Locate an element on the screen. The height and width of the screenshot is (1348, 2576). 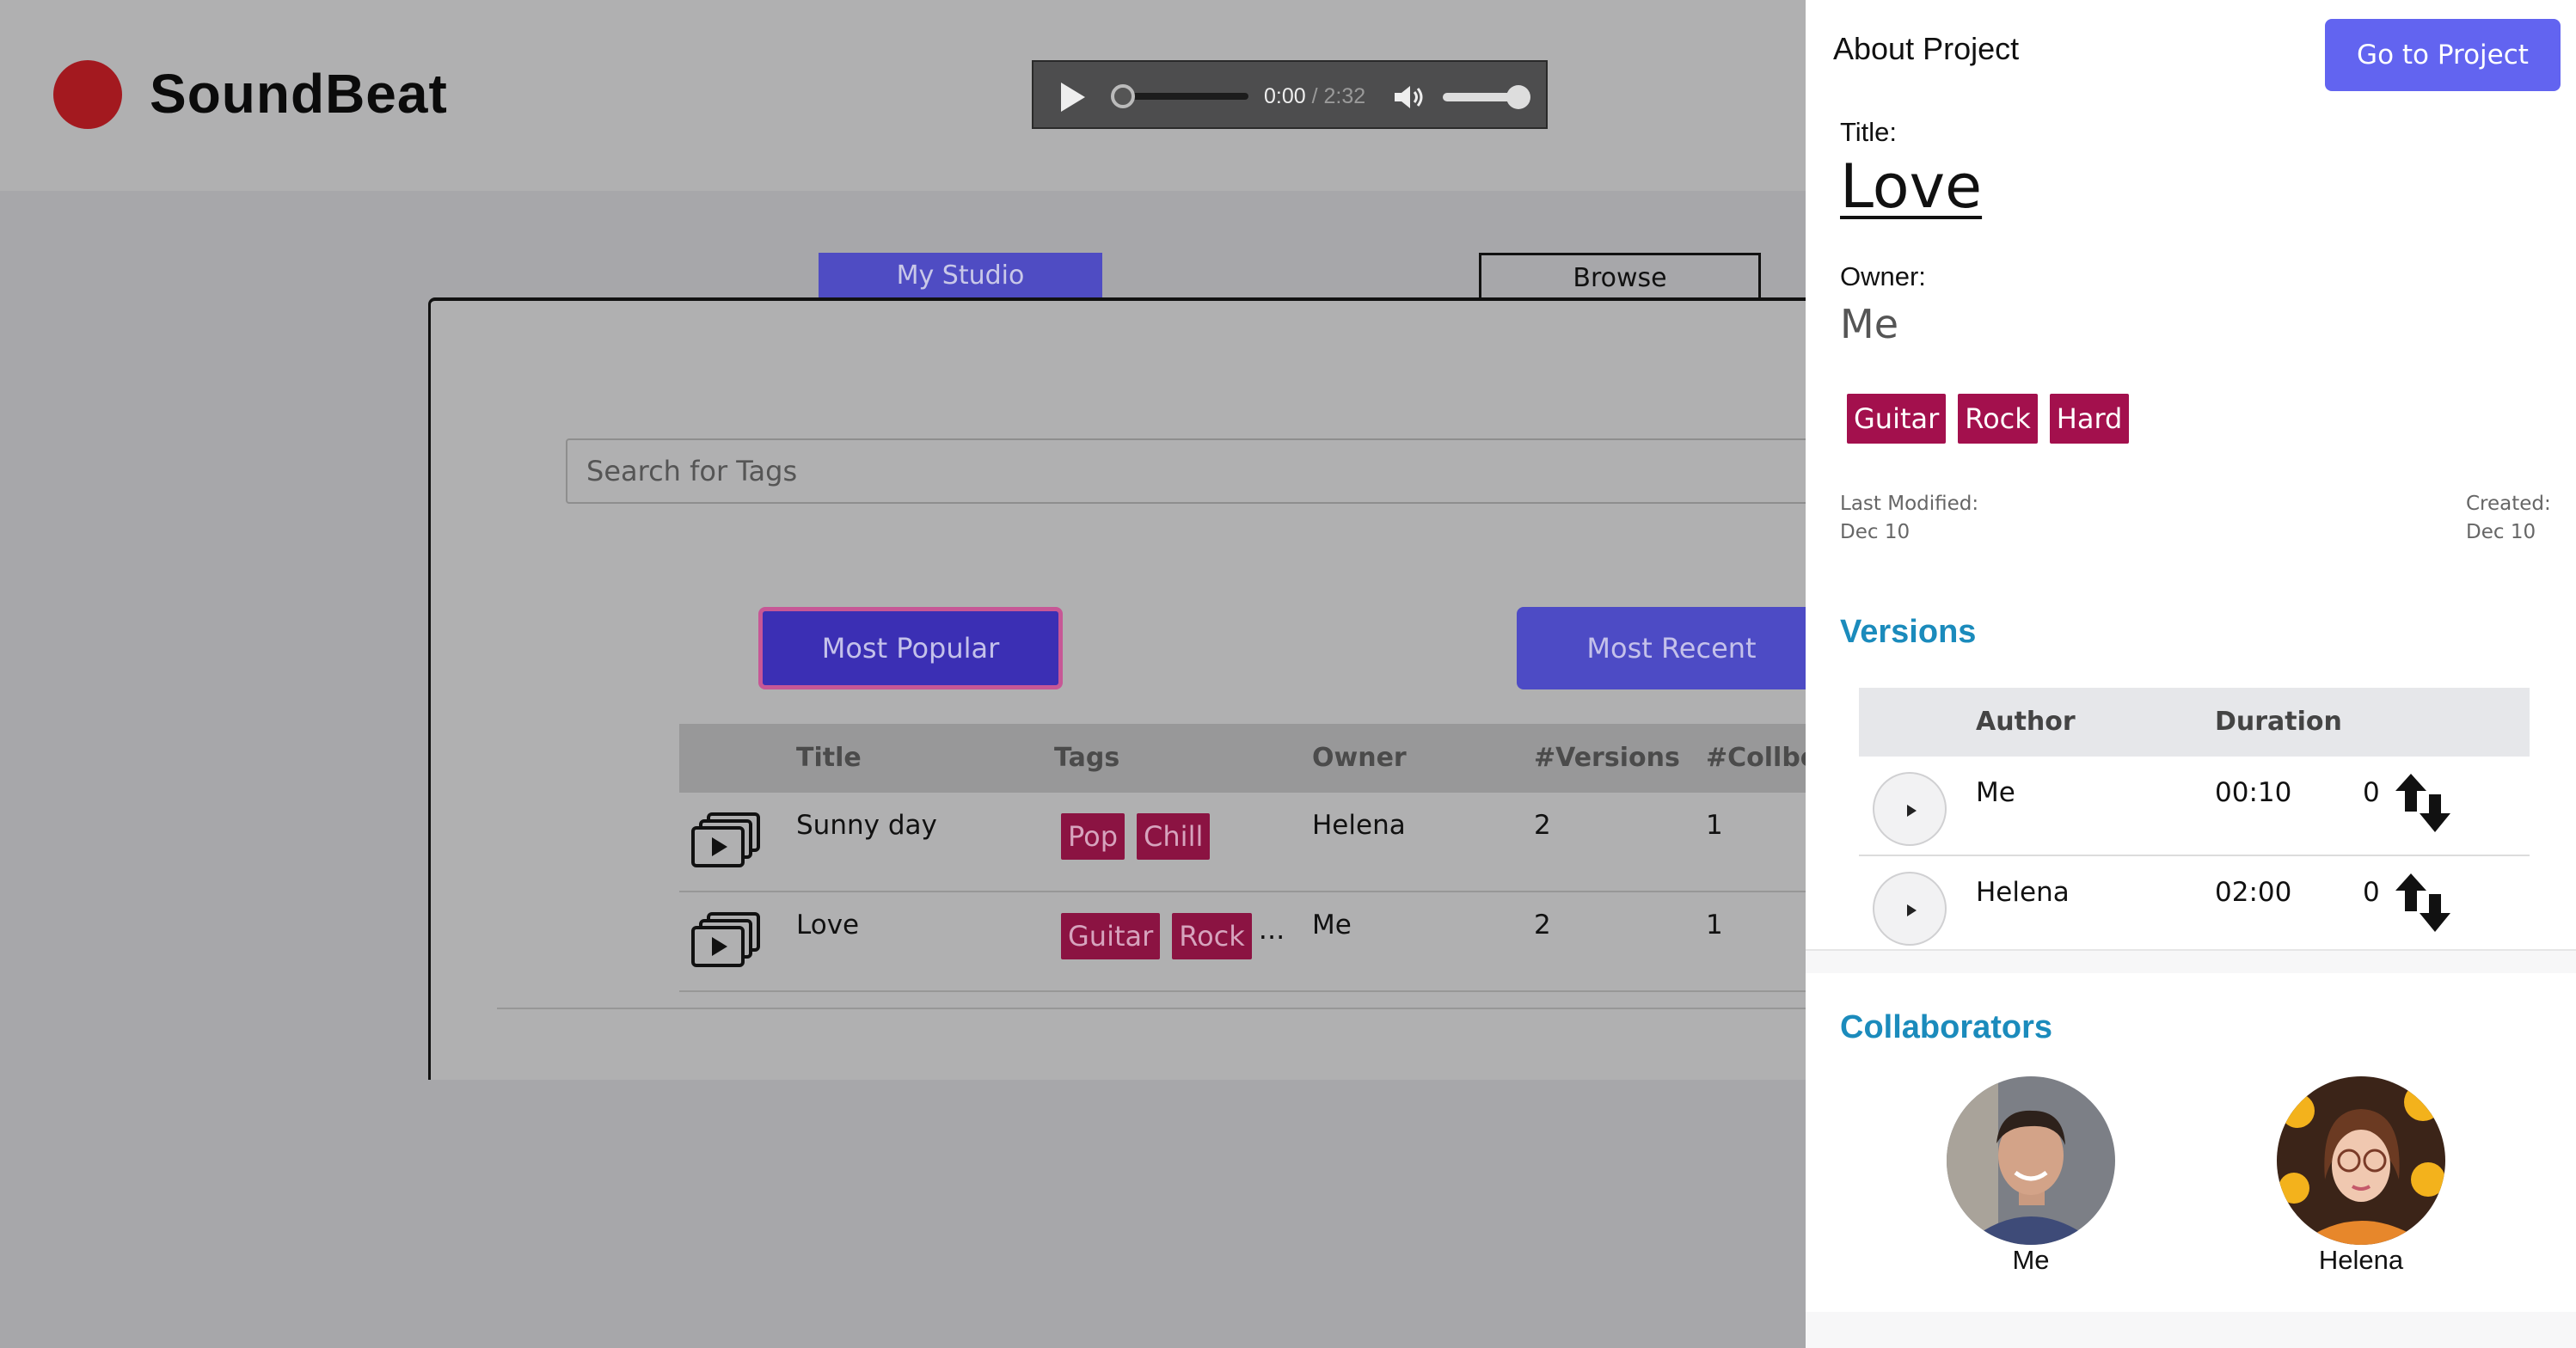
audio-player: 0:00 / 2:32 is located at coordinates (1290, 94).